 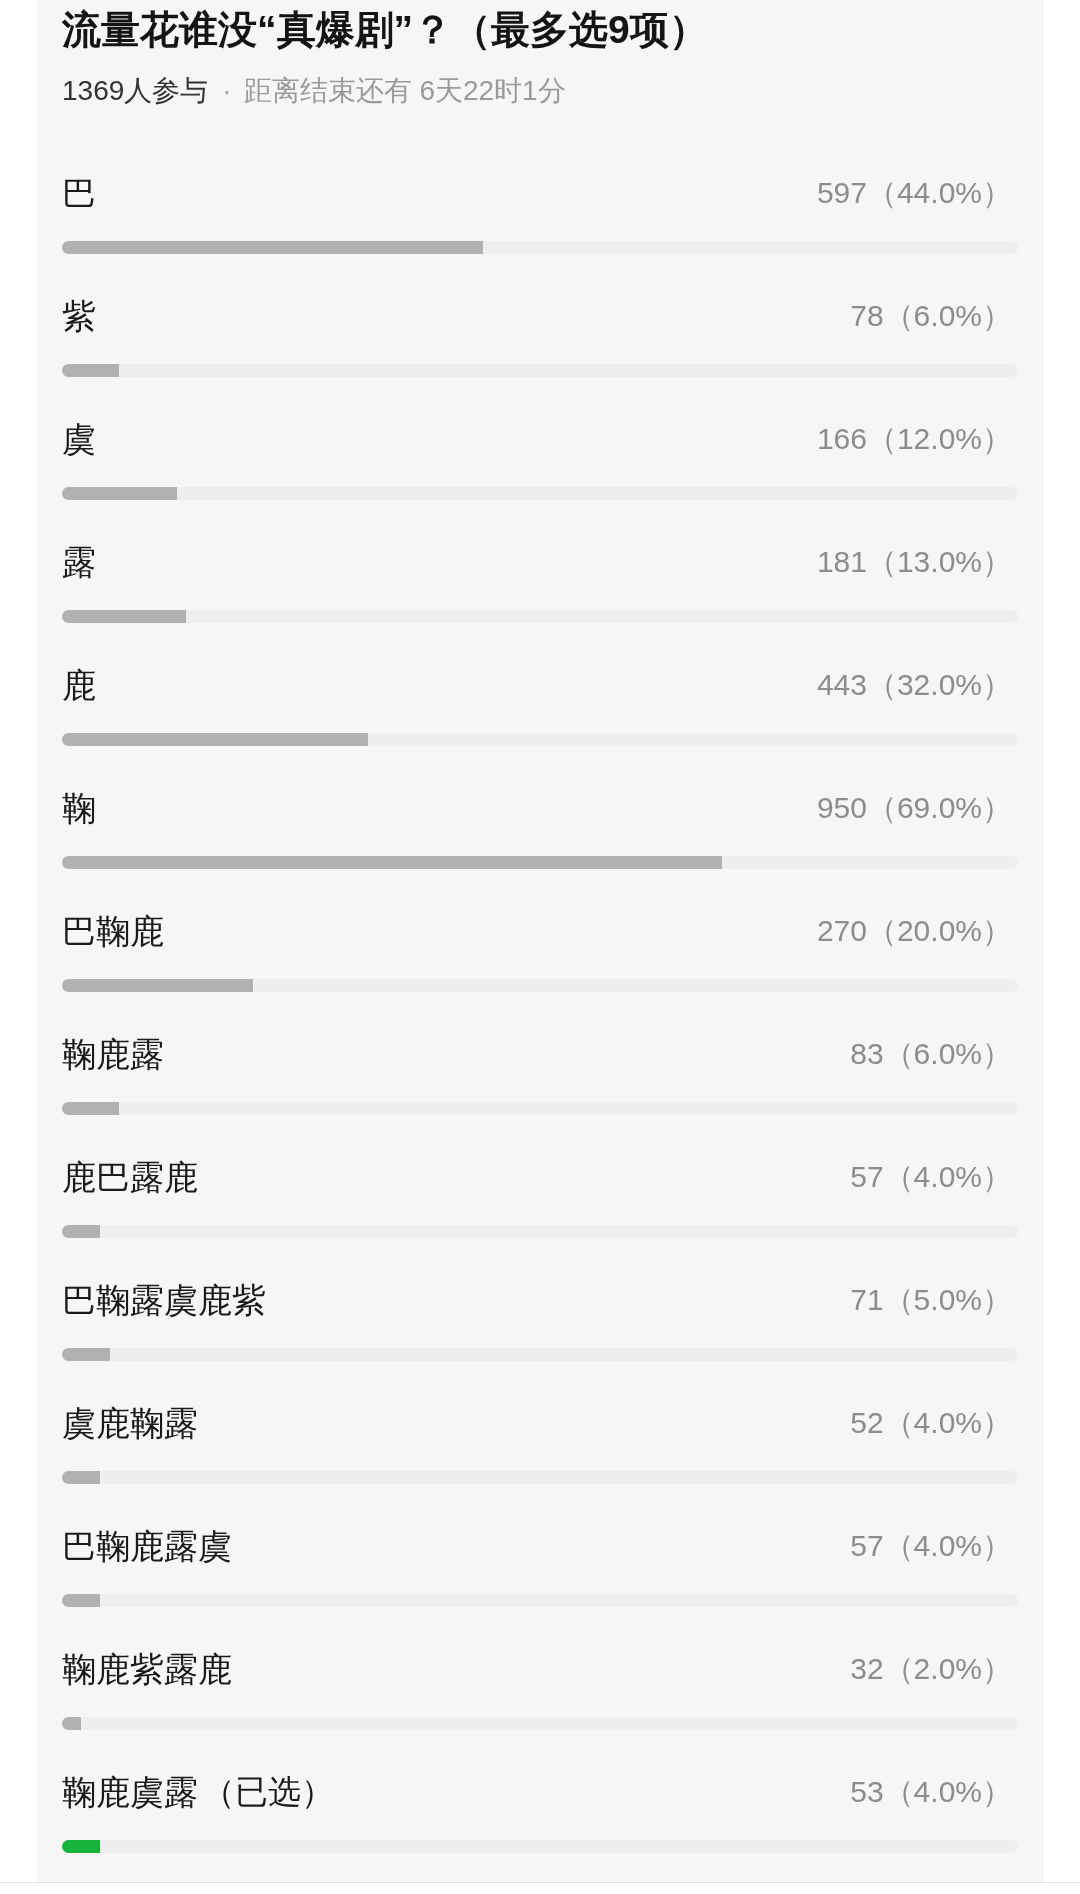 What do you see at coordinates (931, 1423) in the screenshot?
I see `vote-count: 52（4.0%）` at bounding box center [931, 1423].